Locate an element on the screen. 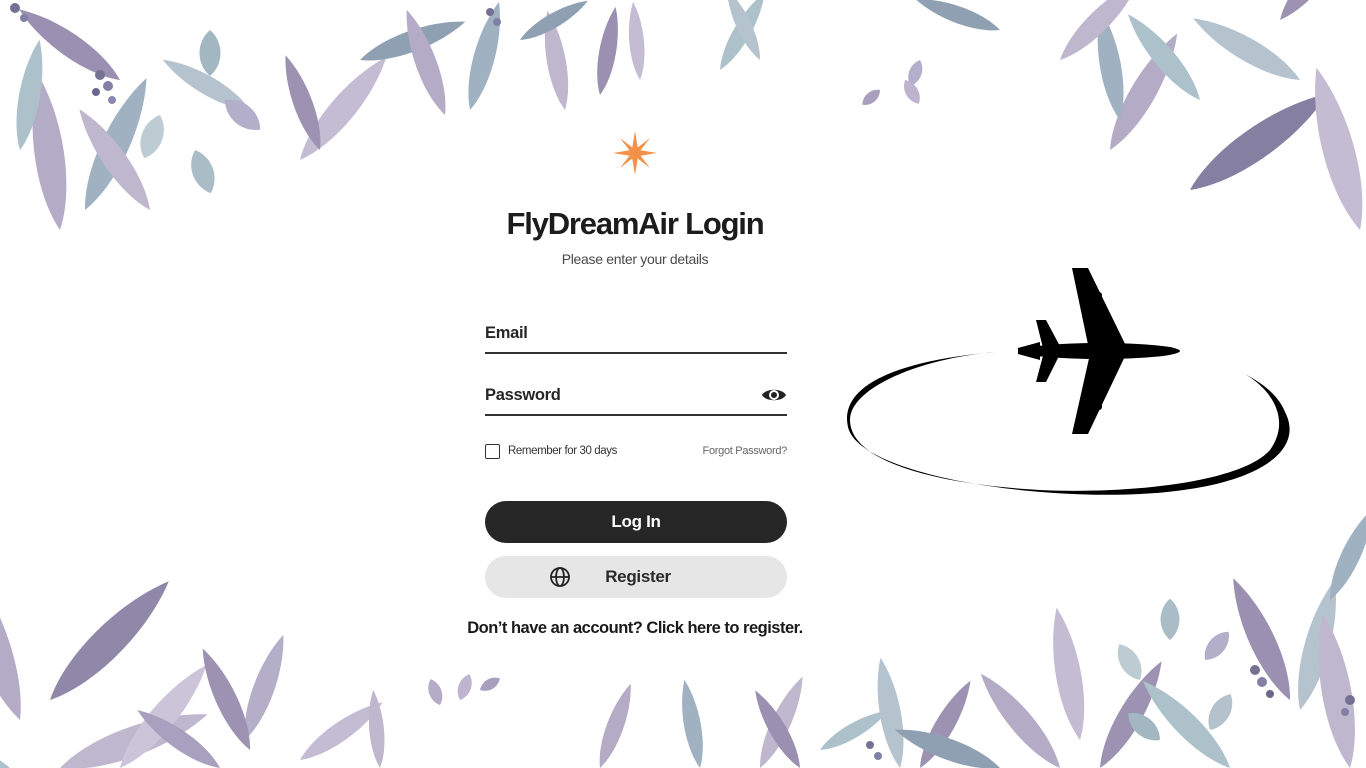 The width and height of the screenshot is (1366, 768). register-button: Register is located at coordinates (636, 577).